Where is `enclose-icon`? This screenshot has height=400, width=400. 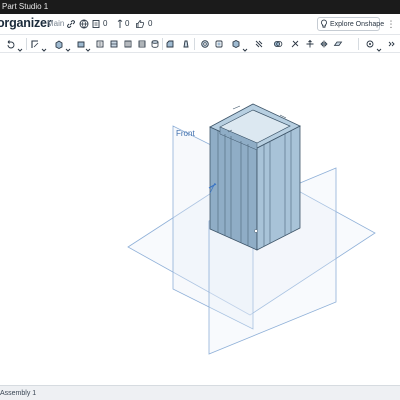
enclose-icon is located at coordinates (141, 43).